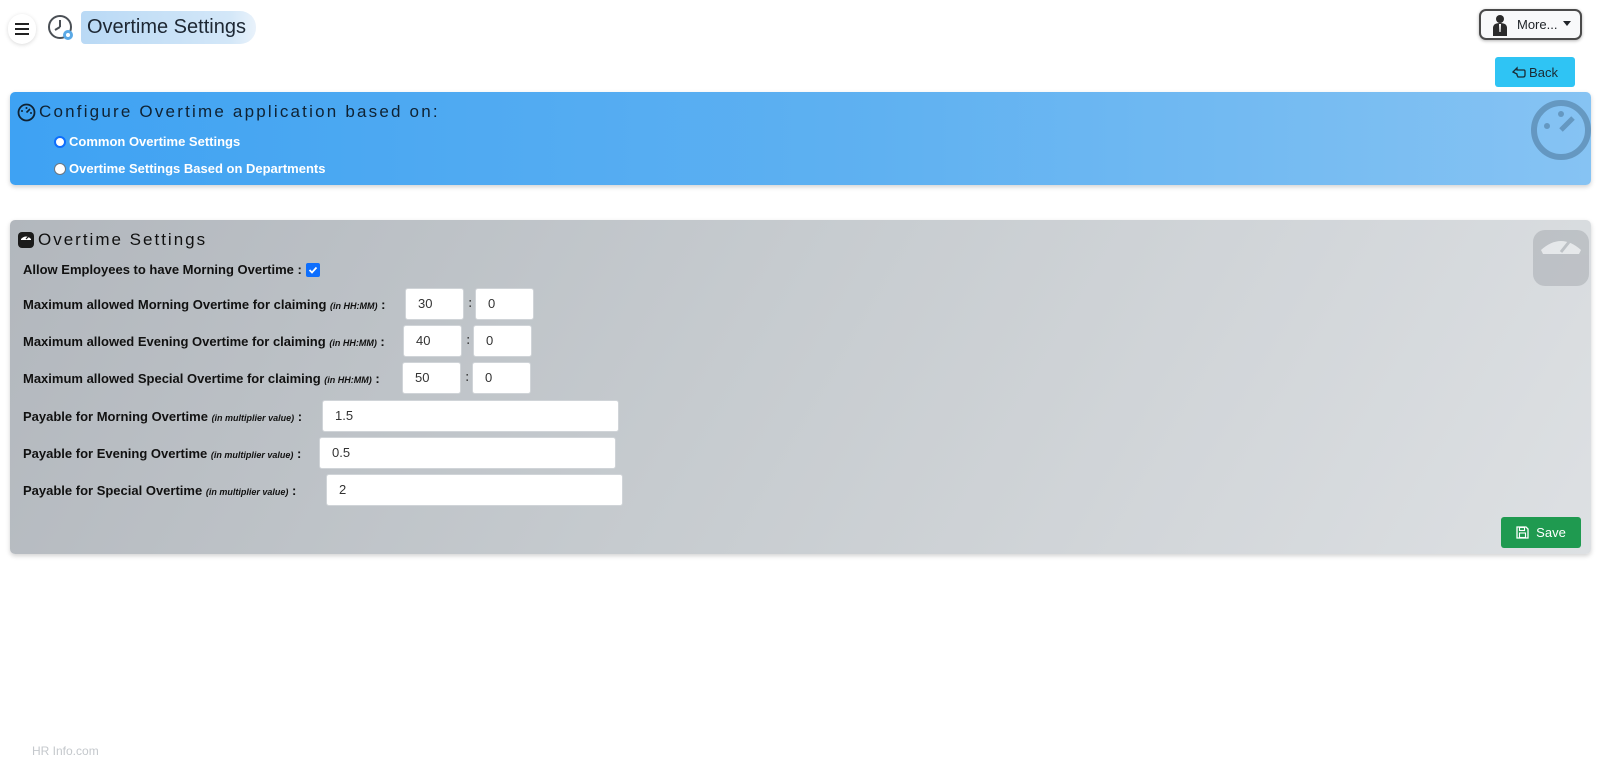 This screenshot has width=1600, height=775. Describe the element at coordinates (168, 27) in the screenshot. I see `page-title: Overtime Settings` at that location.